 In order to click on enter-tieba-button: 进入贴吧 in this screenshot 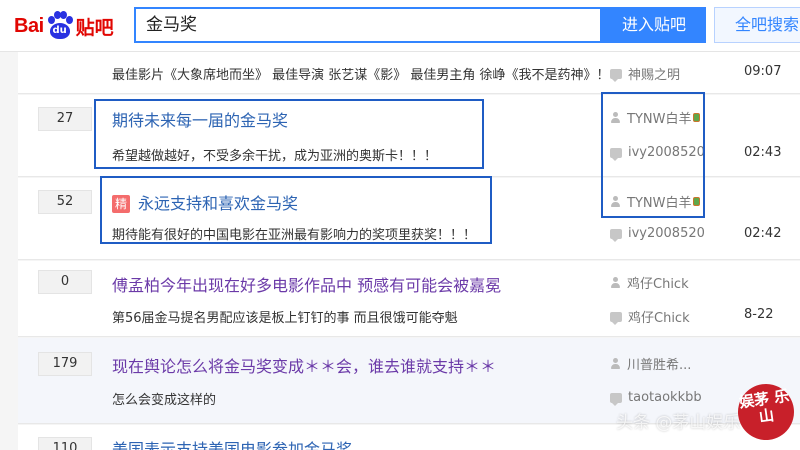, I will do `click(654, 25)`.